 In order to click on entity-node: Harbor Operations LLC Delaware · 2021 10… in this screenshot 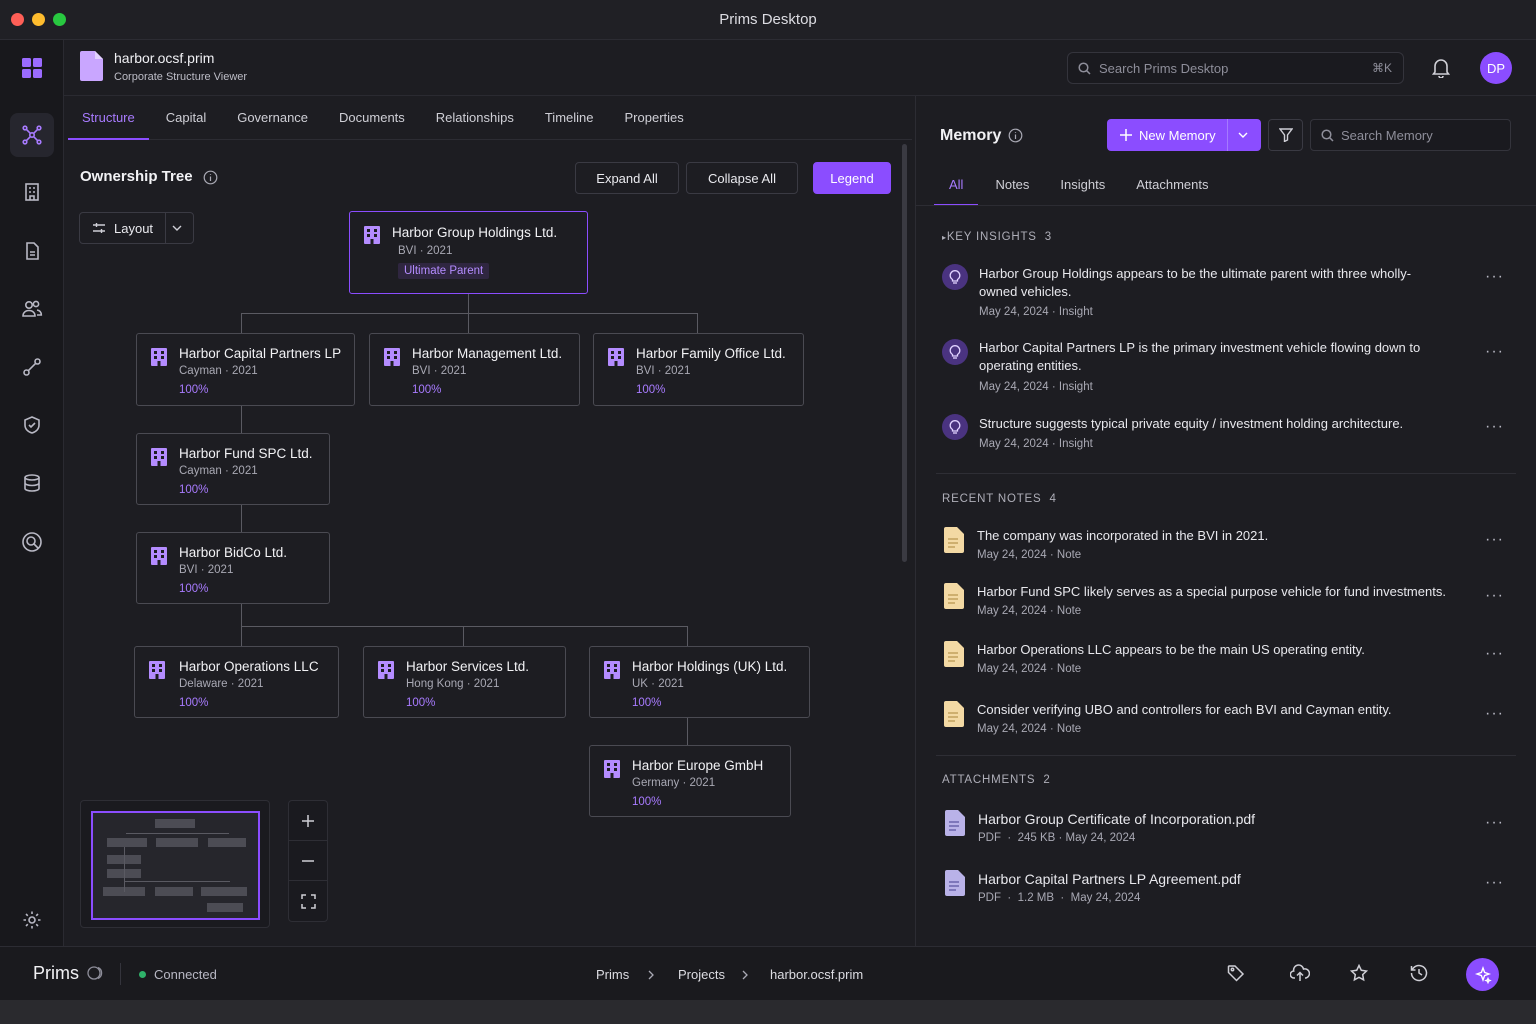, I will do `click(236, 682)`.